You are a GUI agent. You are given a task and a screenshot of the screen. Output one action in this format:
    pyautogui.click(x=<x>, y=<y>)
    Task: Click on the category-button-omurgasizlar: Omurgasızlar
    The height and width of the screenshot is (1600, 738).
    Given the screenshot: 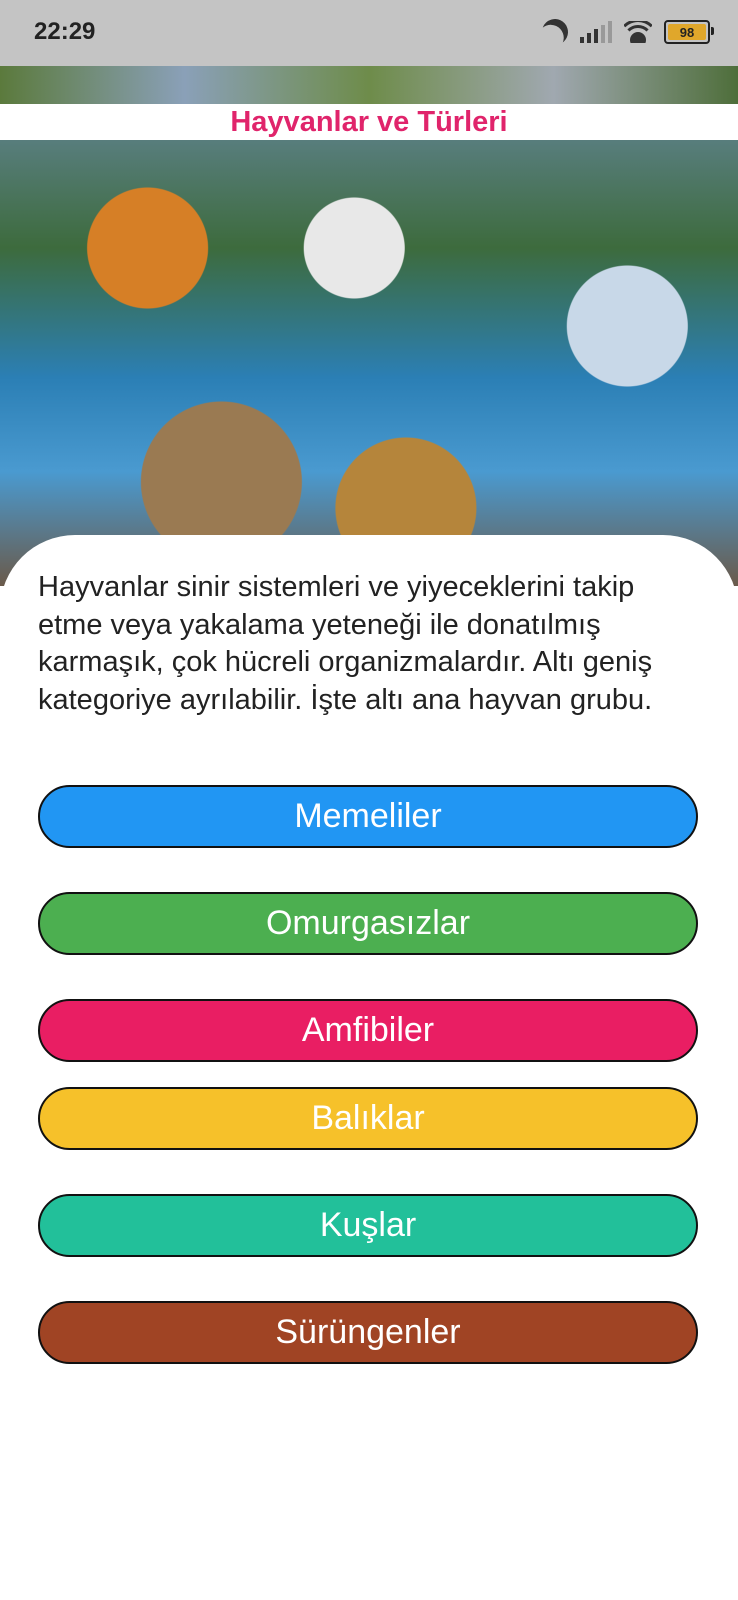 What is the action you would take?
    pyautogui.click(x=368, y=923)
    